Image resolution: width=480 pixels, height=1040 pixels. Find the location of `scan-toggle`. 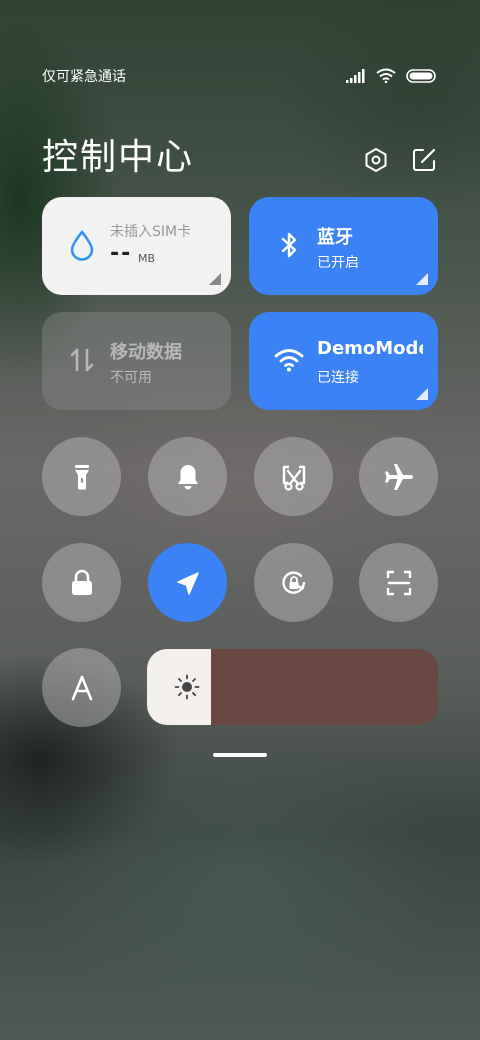

scan-toggle is located at coordinates (398, 582).